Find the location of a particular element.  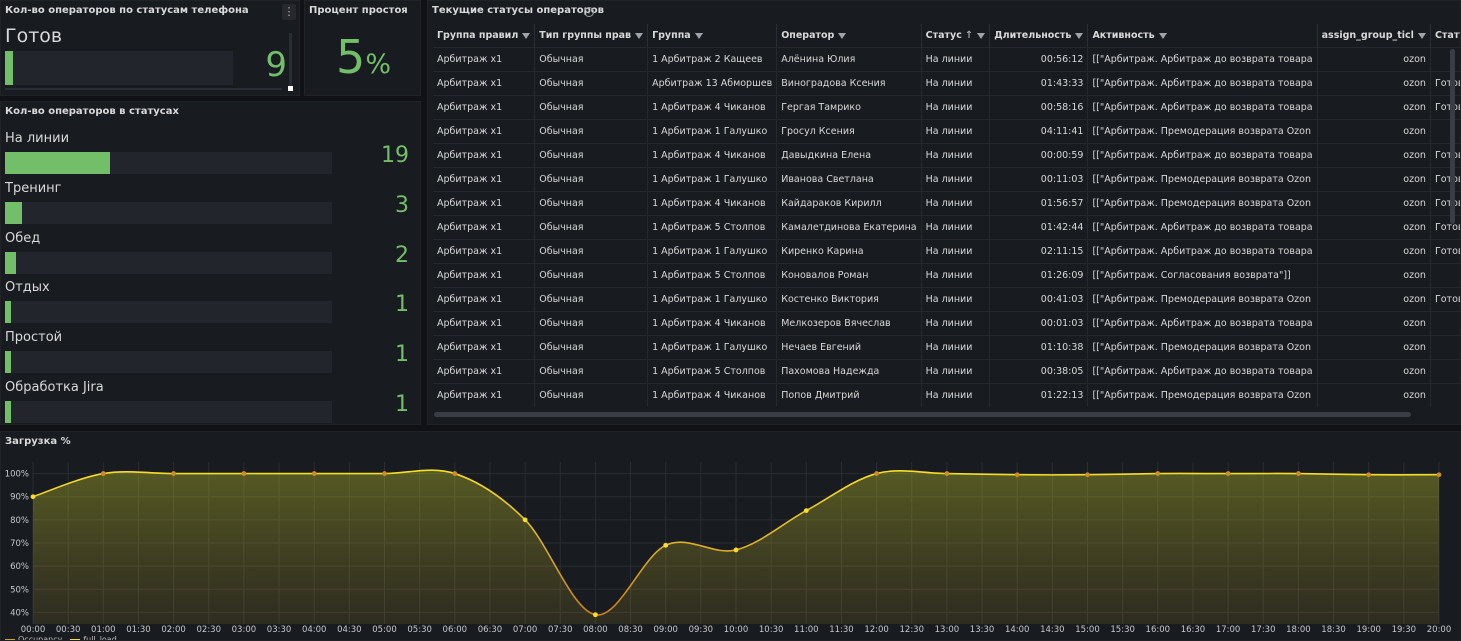

column-header: Статус ↑ is located at coordinates (956, 36).